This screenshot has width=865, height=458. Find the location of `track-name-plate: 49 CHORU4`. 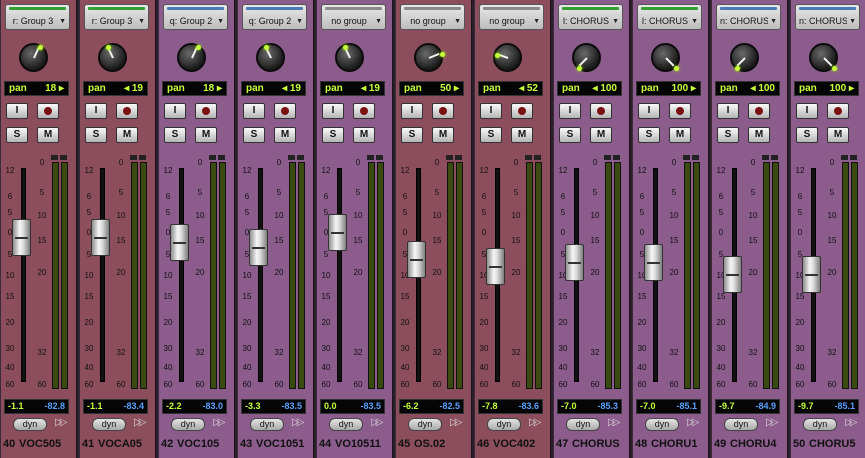

track-name-plate: 49 CHORU4 is located at coordinates (750, 444).